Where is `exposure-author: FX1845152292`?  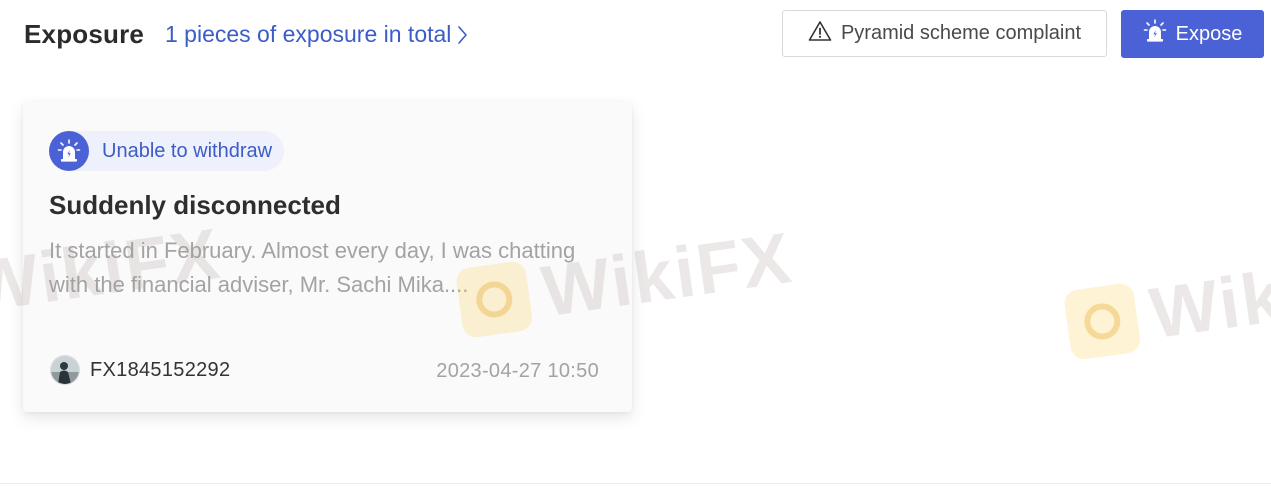 exposure-author: FX1845152292 is located at coordinates (140, 370).